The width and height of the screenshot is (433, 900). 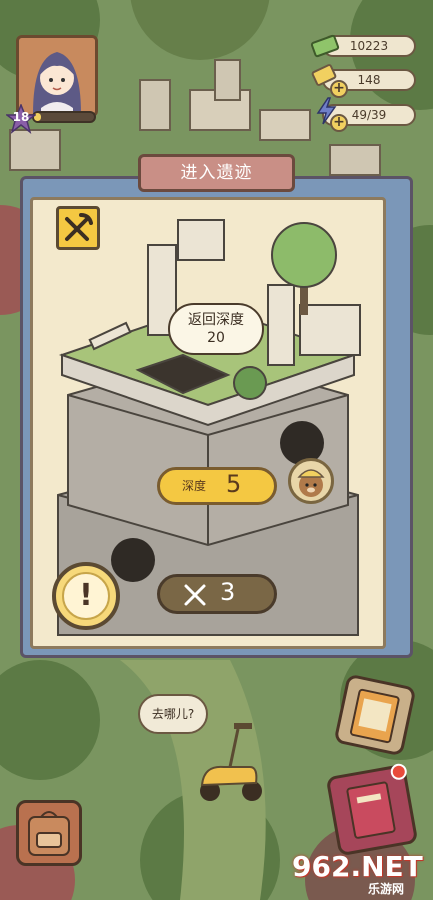 What do you see at coordinates (230, 760) in the screenshot?
I see `scooter-icon` at bounding box center [230, 760].